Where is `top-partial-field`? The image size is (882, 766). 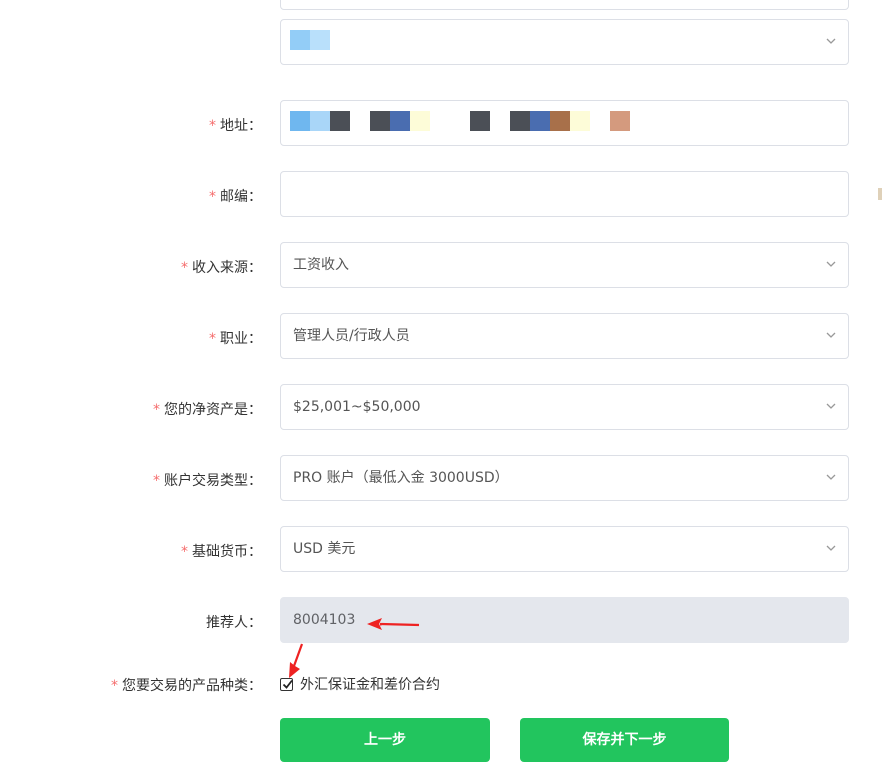 top-partial-field is located at coordinates (564, 5).